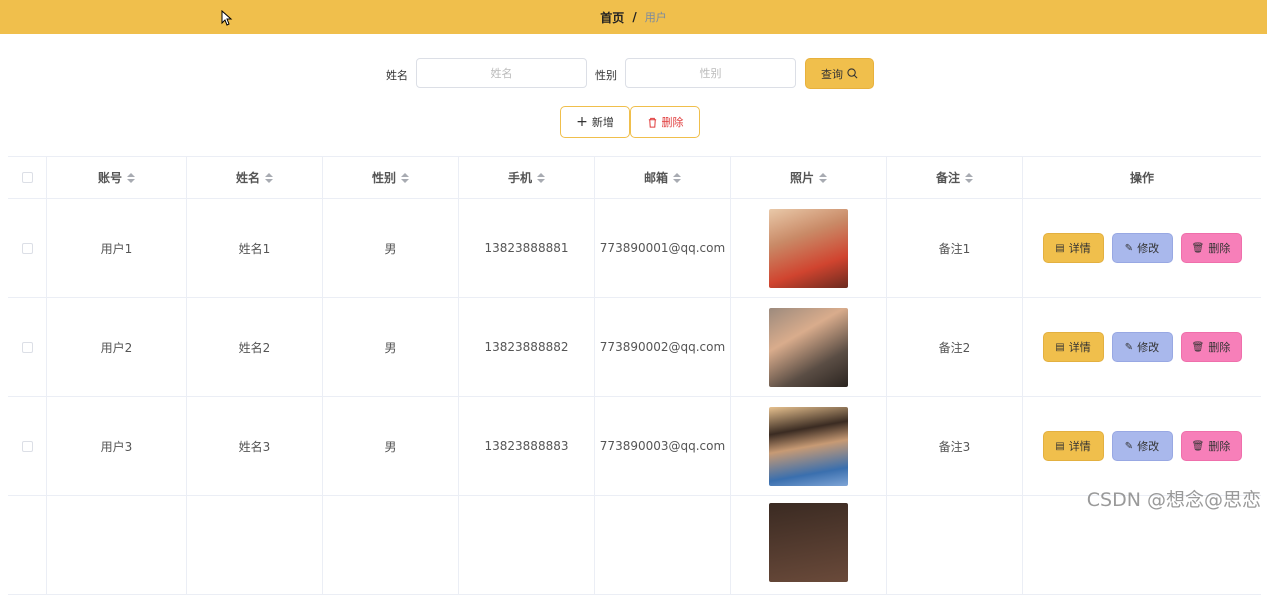  I want to click on header-account-label: 账号, so click(109, 178).